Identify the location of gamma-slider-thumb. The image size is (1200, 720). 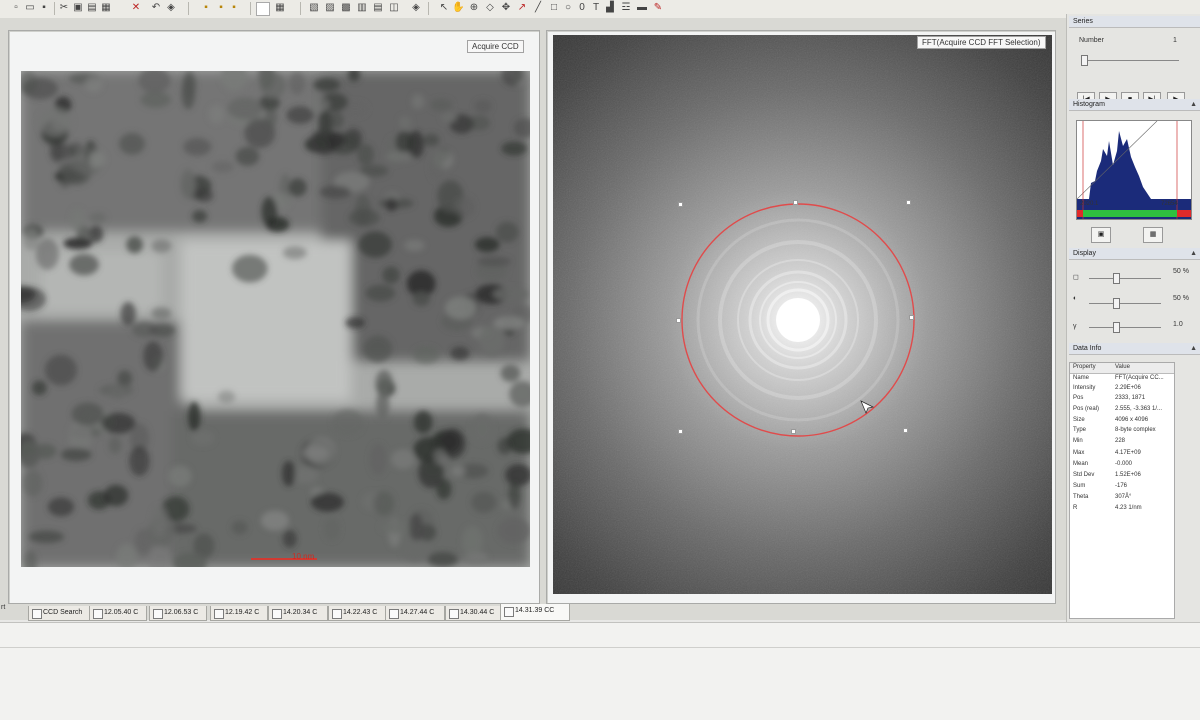
(1116, 327).